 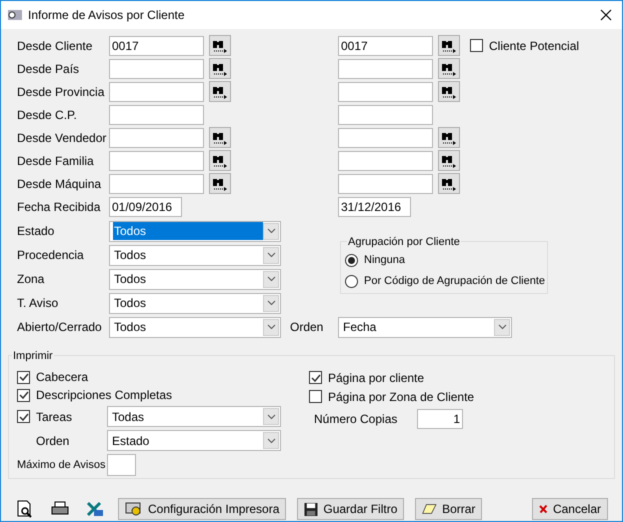 I want to click on group-title: Imprimir, so click(x=33, y=356).